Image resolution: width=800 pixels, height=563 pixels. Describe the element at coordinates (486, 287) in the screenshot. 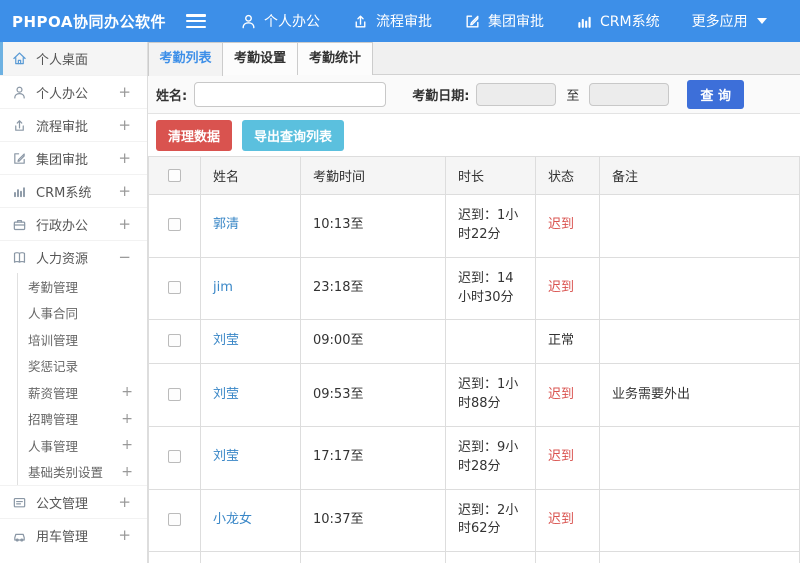

I see `duration-line: 迟到：14小时30分` at that location.